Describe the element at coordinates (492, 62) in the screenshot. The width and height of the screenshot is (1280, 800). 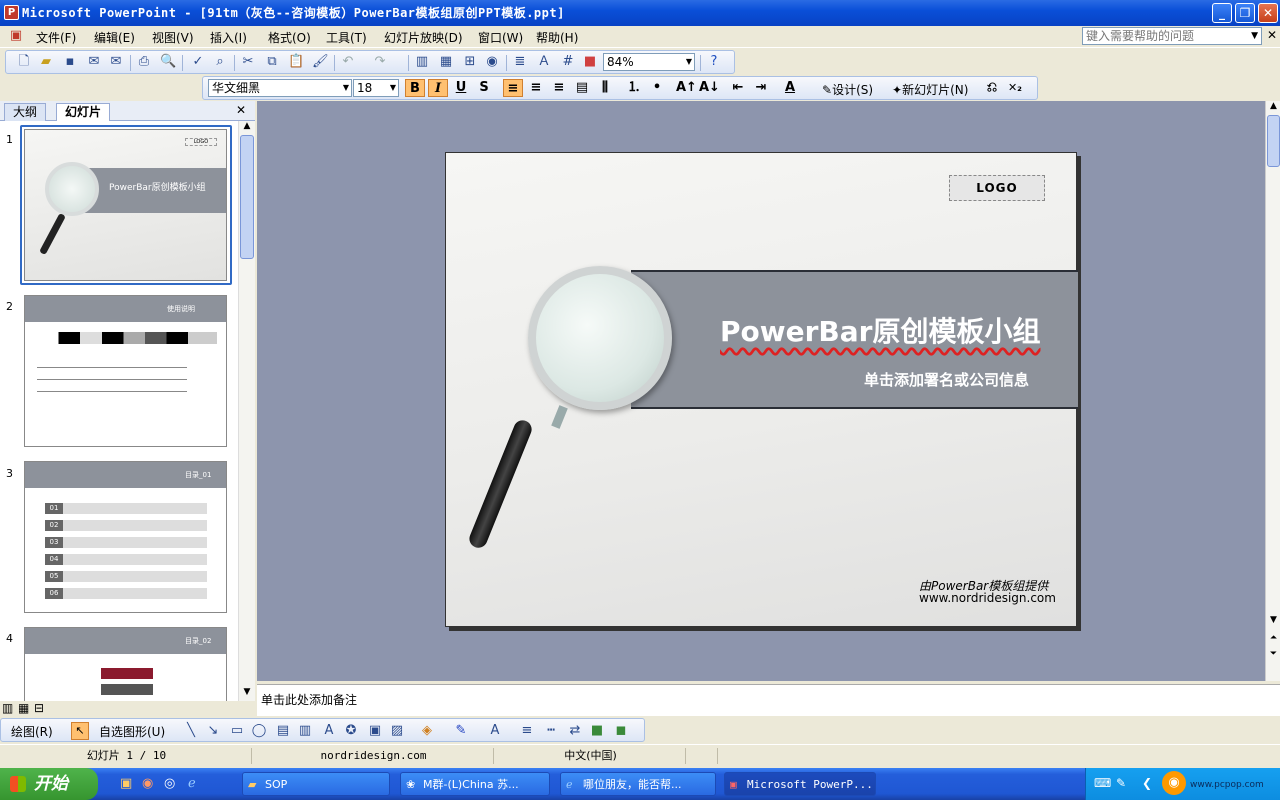
I see `hyperlink-icon: ◉` at that location.